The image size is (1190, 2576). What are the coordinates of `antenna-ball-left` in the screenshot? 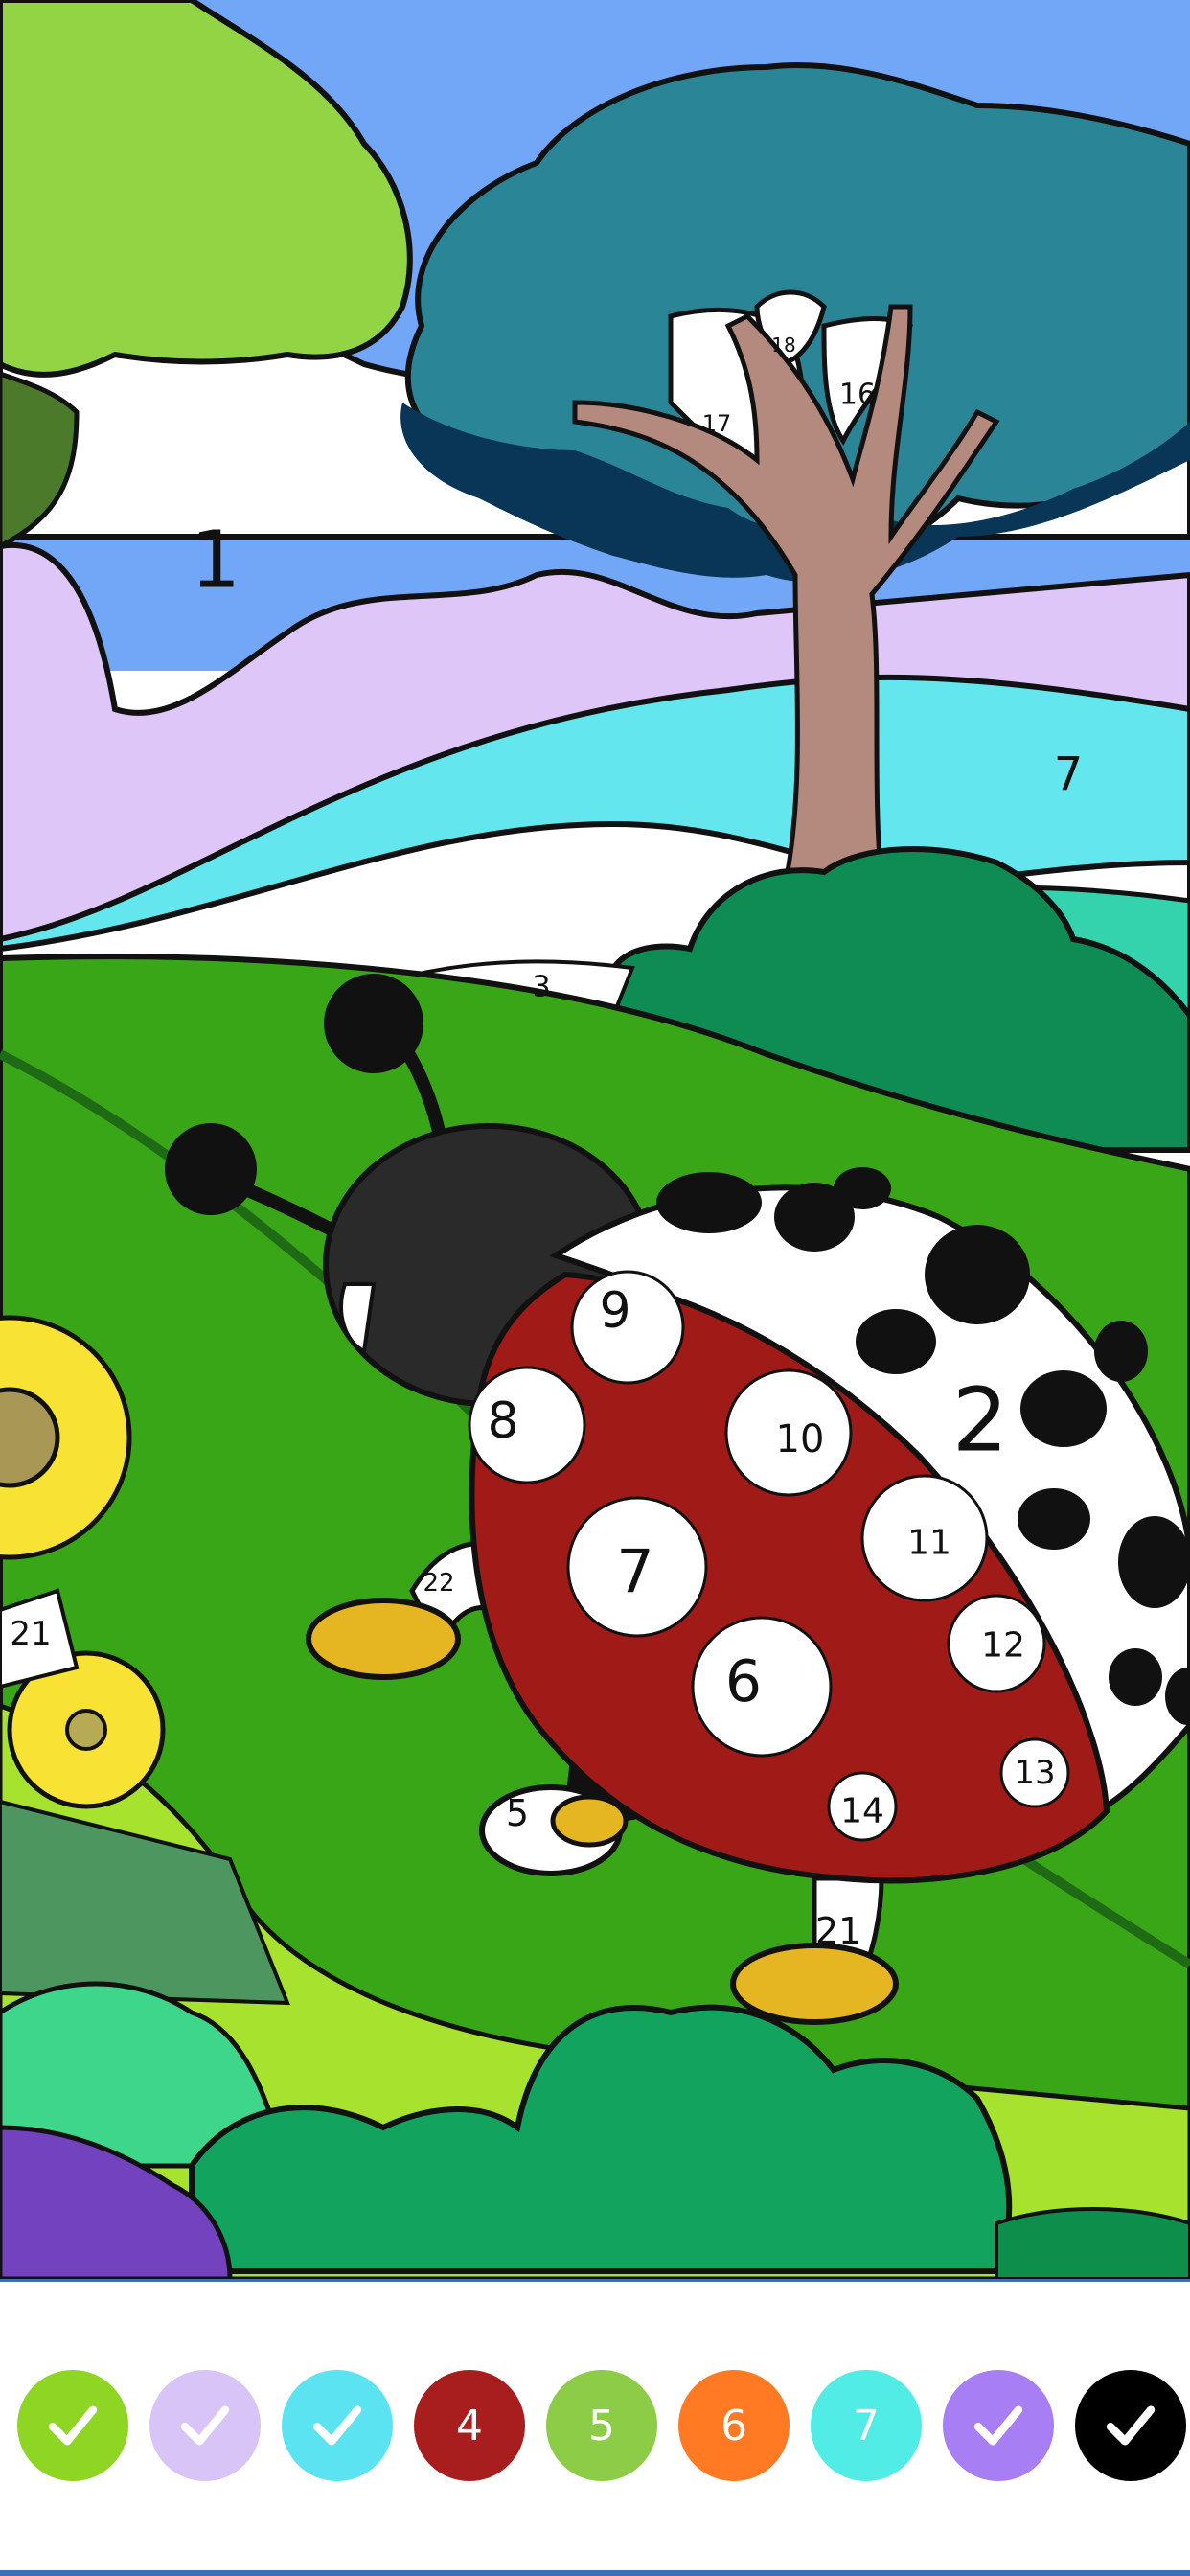 It's located at (211, 1169).